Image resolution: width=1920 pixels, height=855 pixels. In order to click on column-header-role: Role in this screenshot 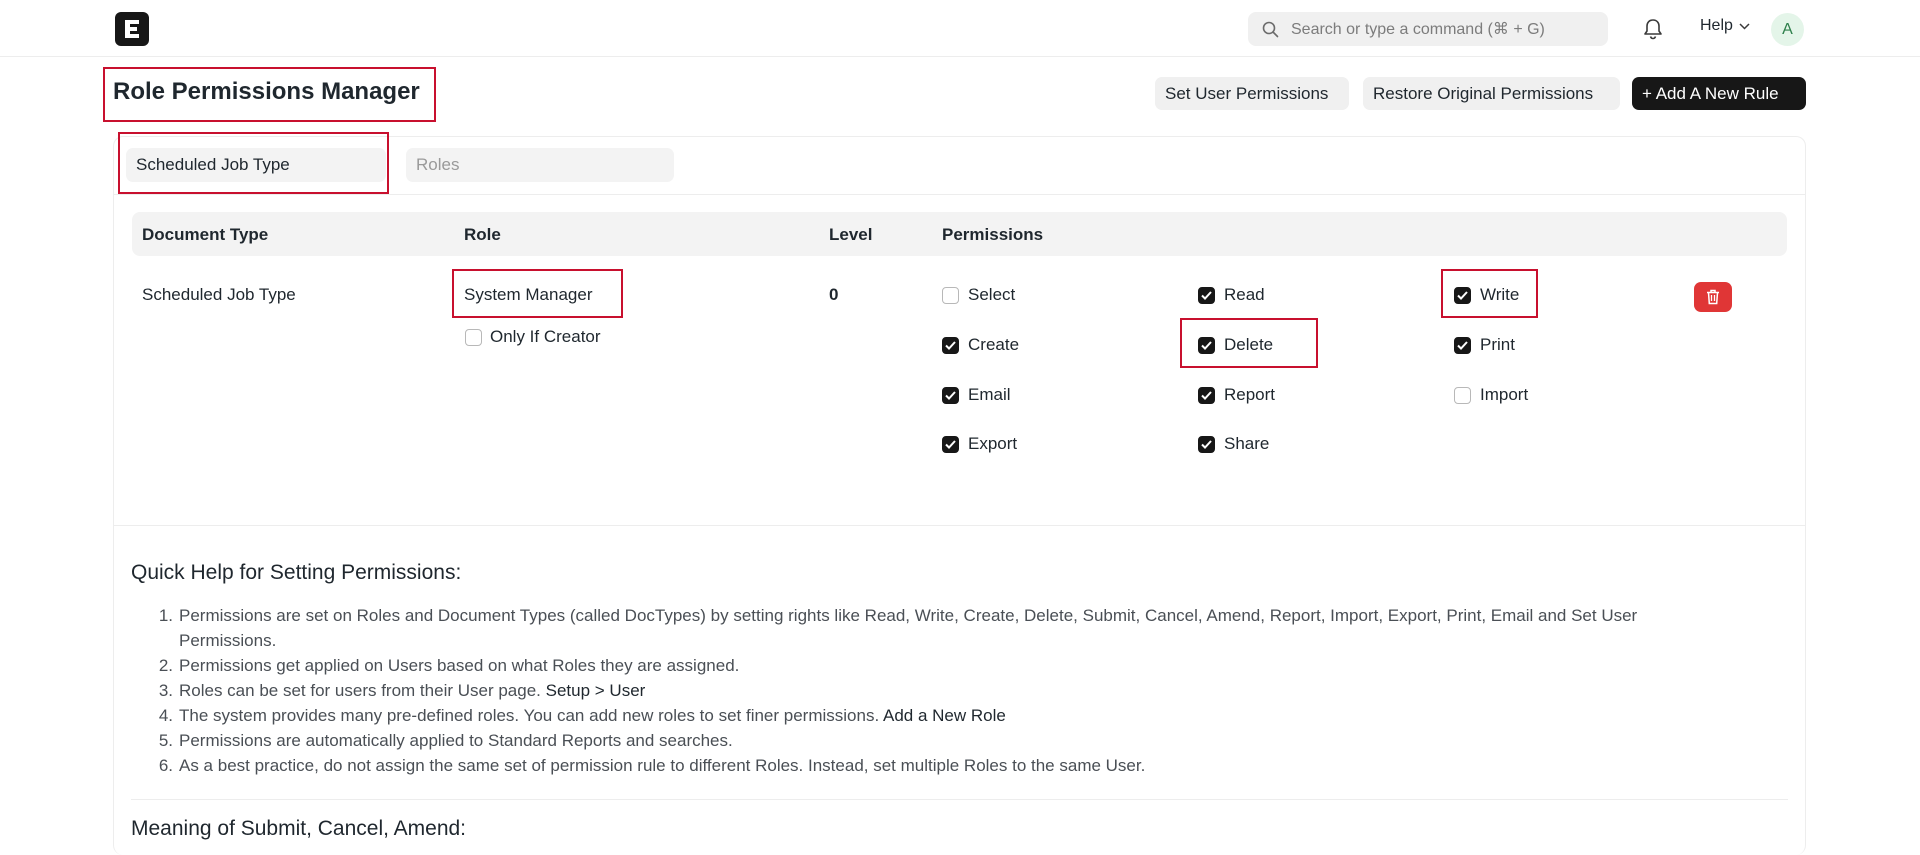, I will do `click(482, 234)`.